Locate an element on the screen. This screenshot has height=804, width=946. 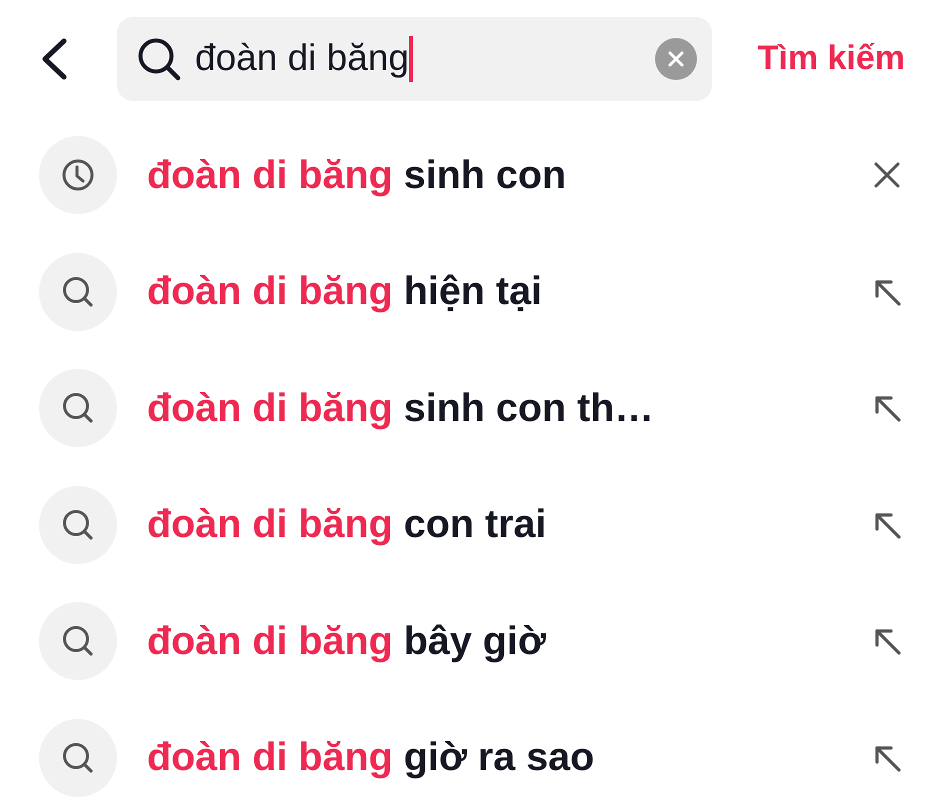
clear-button is located at coordinates (676, 59).